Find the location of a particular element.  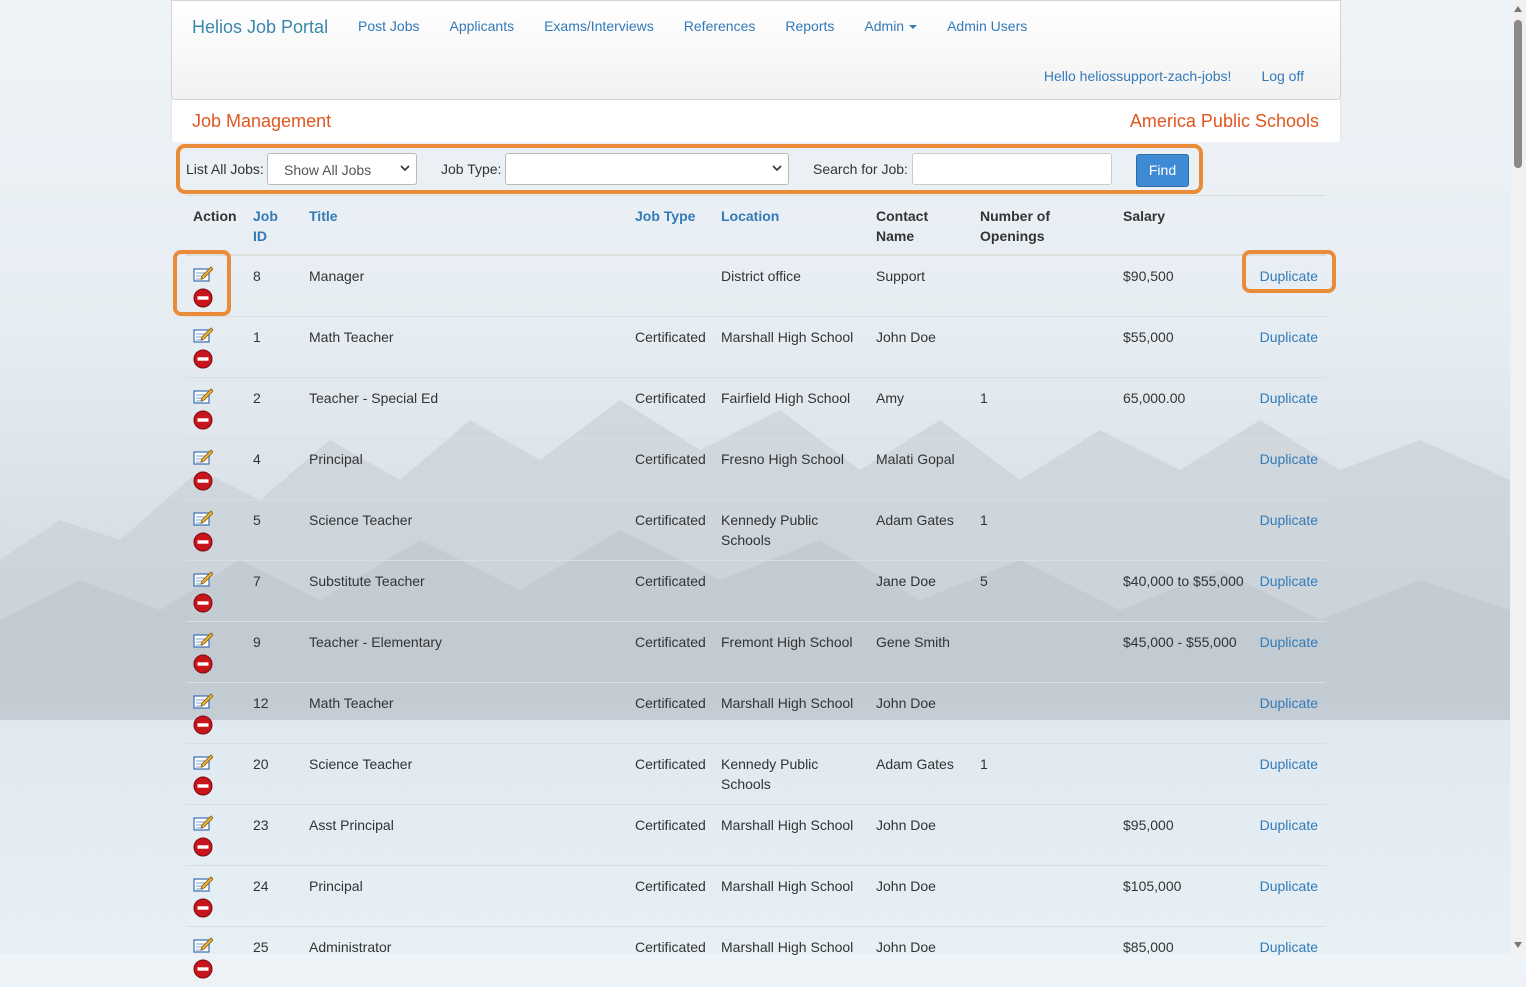

search-job-input is located at coordinates (1012, 169).